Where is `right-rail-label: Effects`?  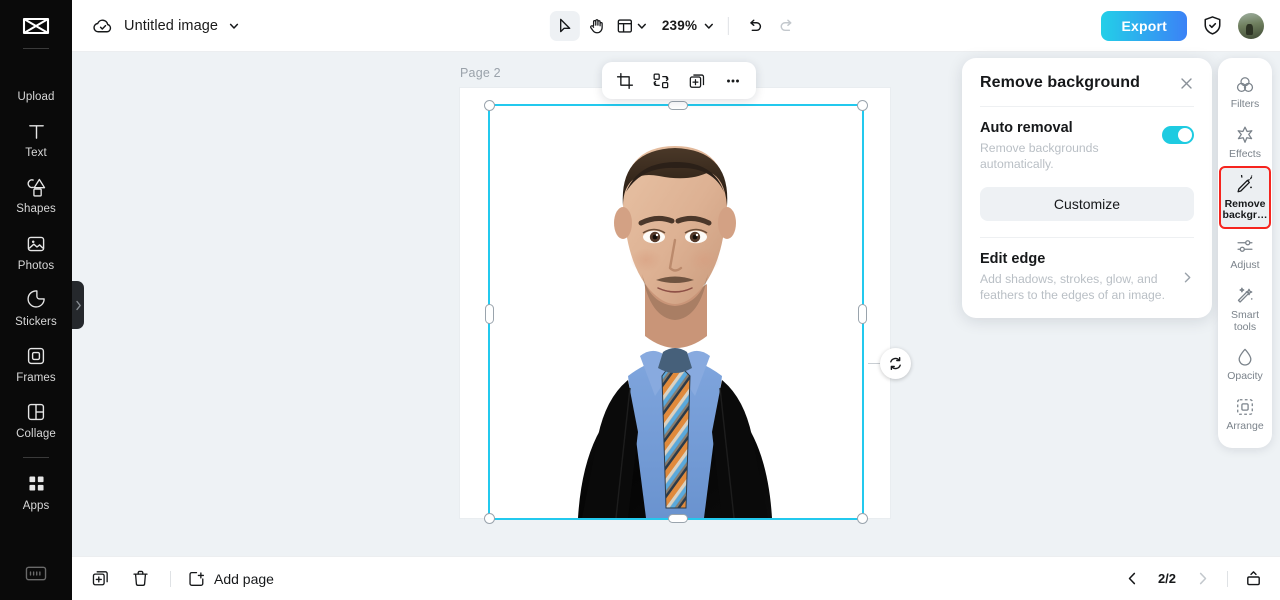 right-rail-label: Effects is located at coordinates (1245, 153).